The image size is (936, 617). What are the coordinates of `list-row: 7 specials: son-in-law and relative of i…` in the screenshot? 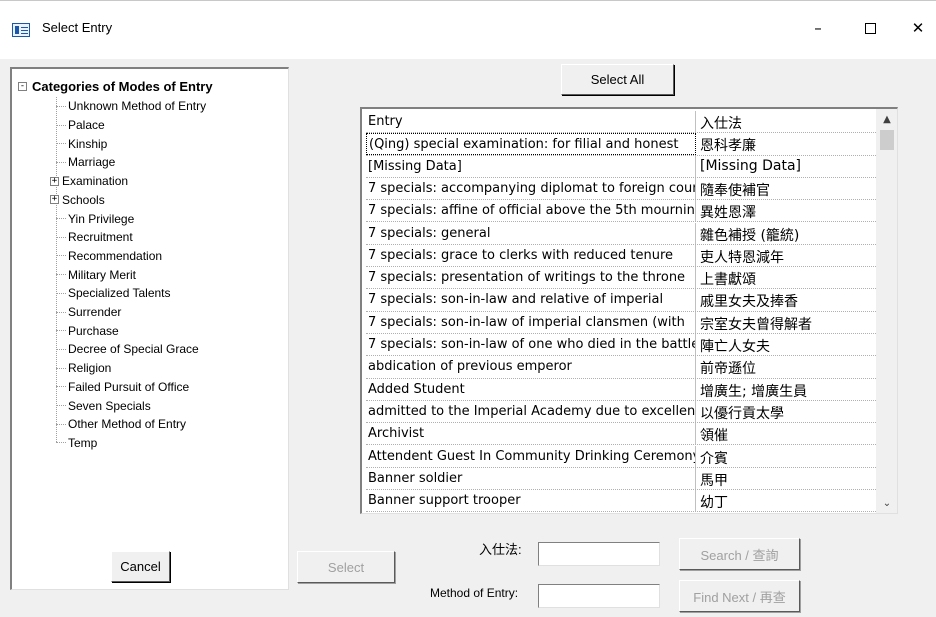 It's located at (623, 300).